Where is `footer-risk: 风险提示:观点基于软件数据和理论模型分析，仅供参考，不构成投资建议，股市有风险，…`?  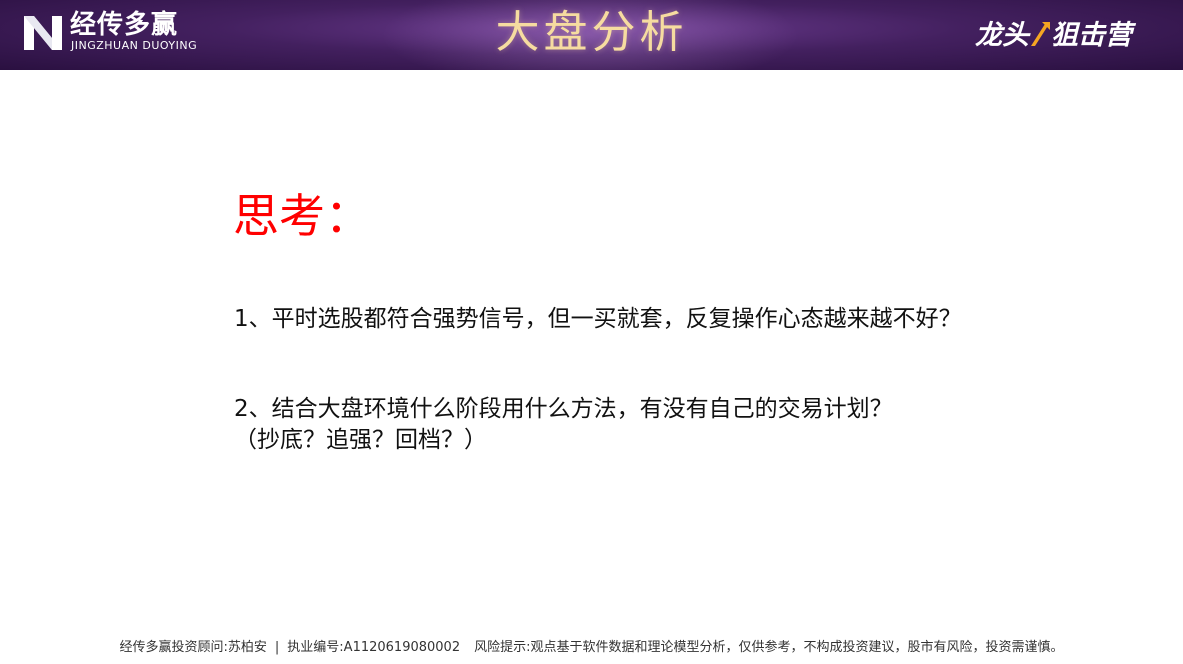
footer-risk: 风险提示:观点基于软件数据和理论模型分析，仅供参考，不构成投资建议，股市有风险，… is located at coordinates (769, 647).